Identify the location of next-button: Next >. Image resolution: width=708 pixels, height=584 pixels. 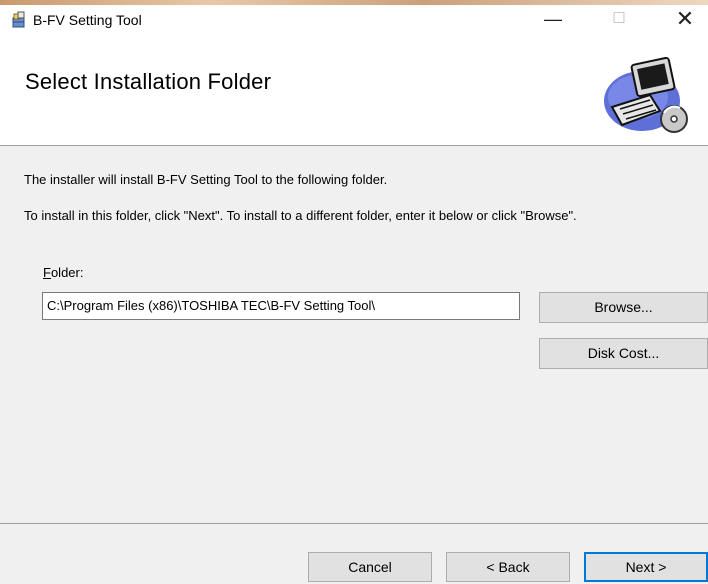
(646, 567).